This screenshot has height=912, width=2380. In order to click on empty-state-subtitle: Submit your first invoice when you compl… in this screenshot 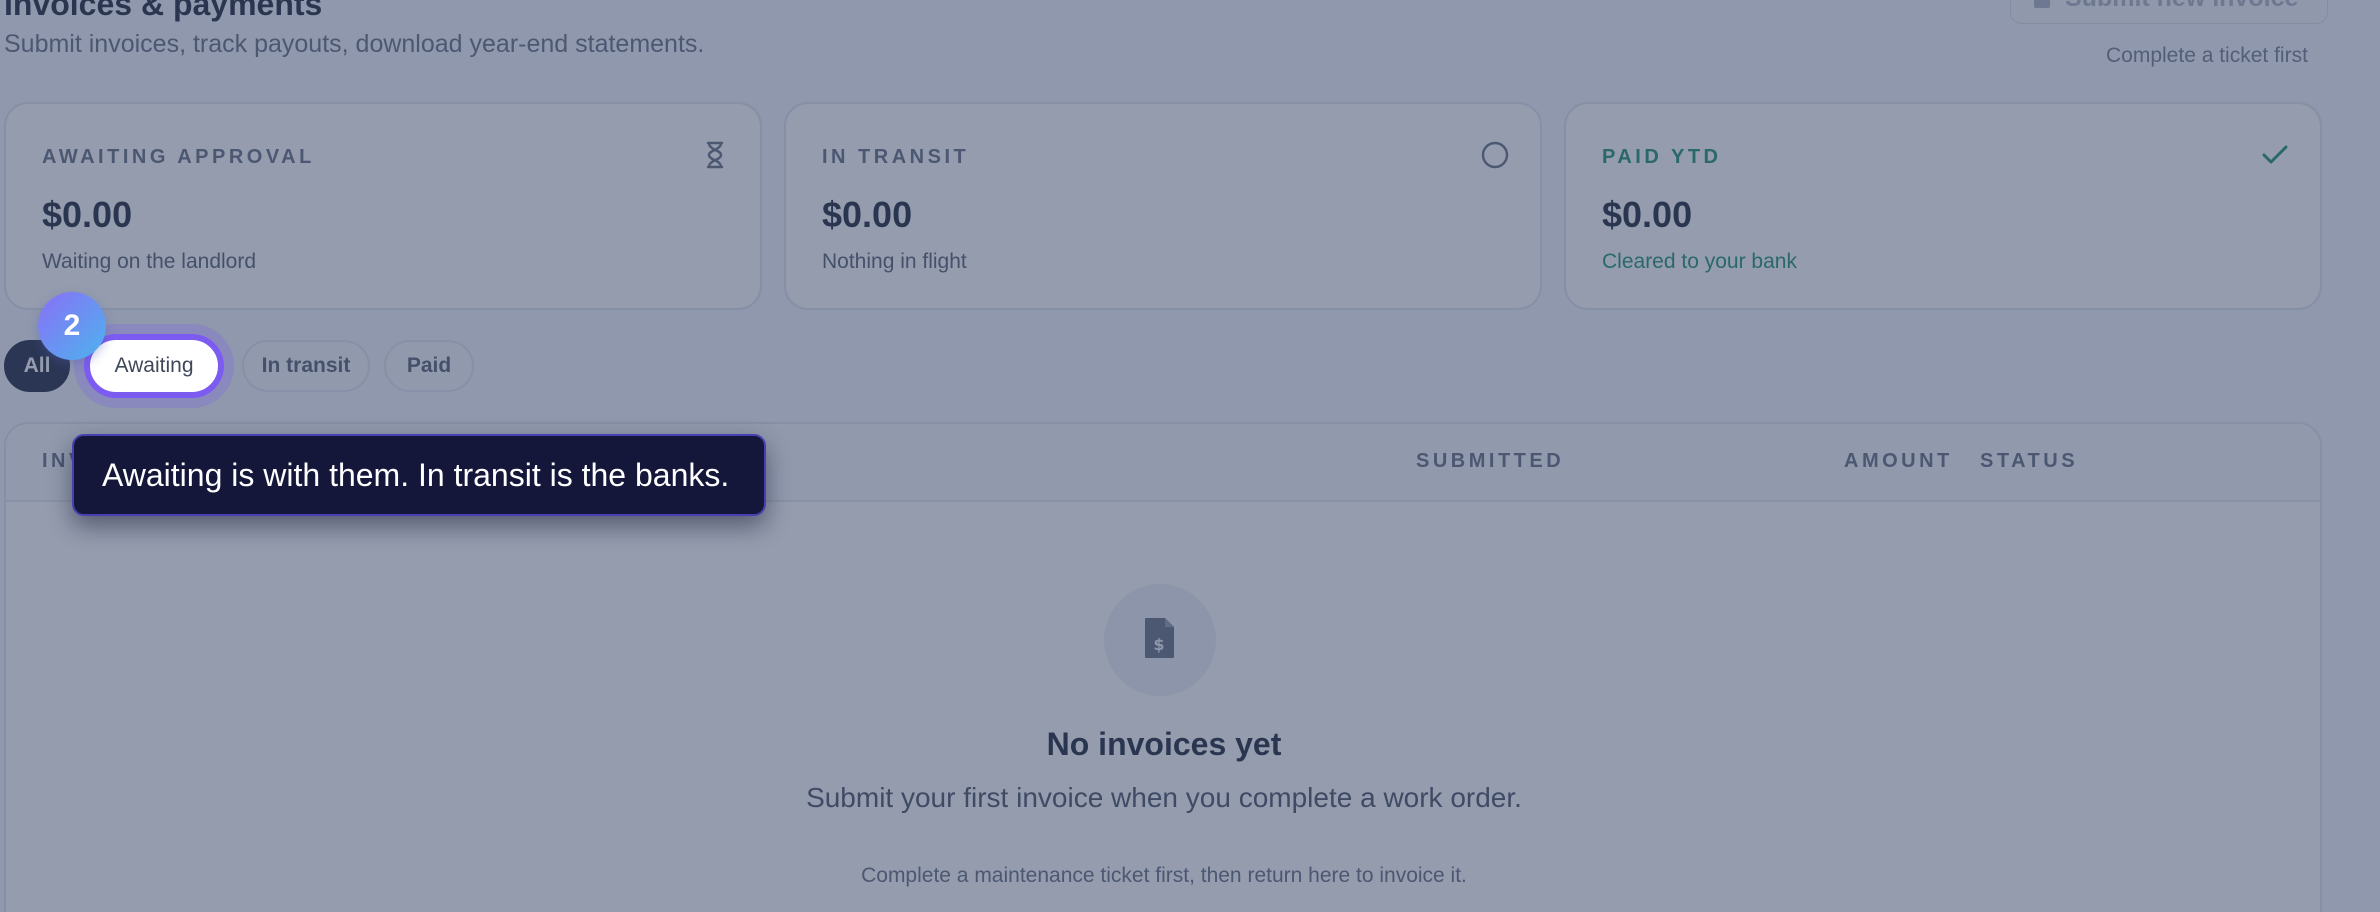, I will do `click(1164, 797)`.